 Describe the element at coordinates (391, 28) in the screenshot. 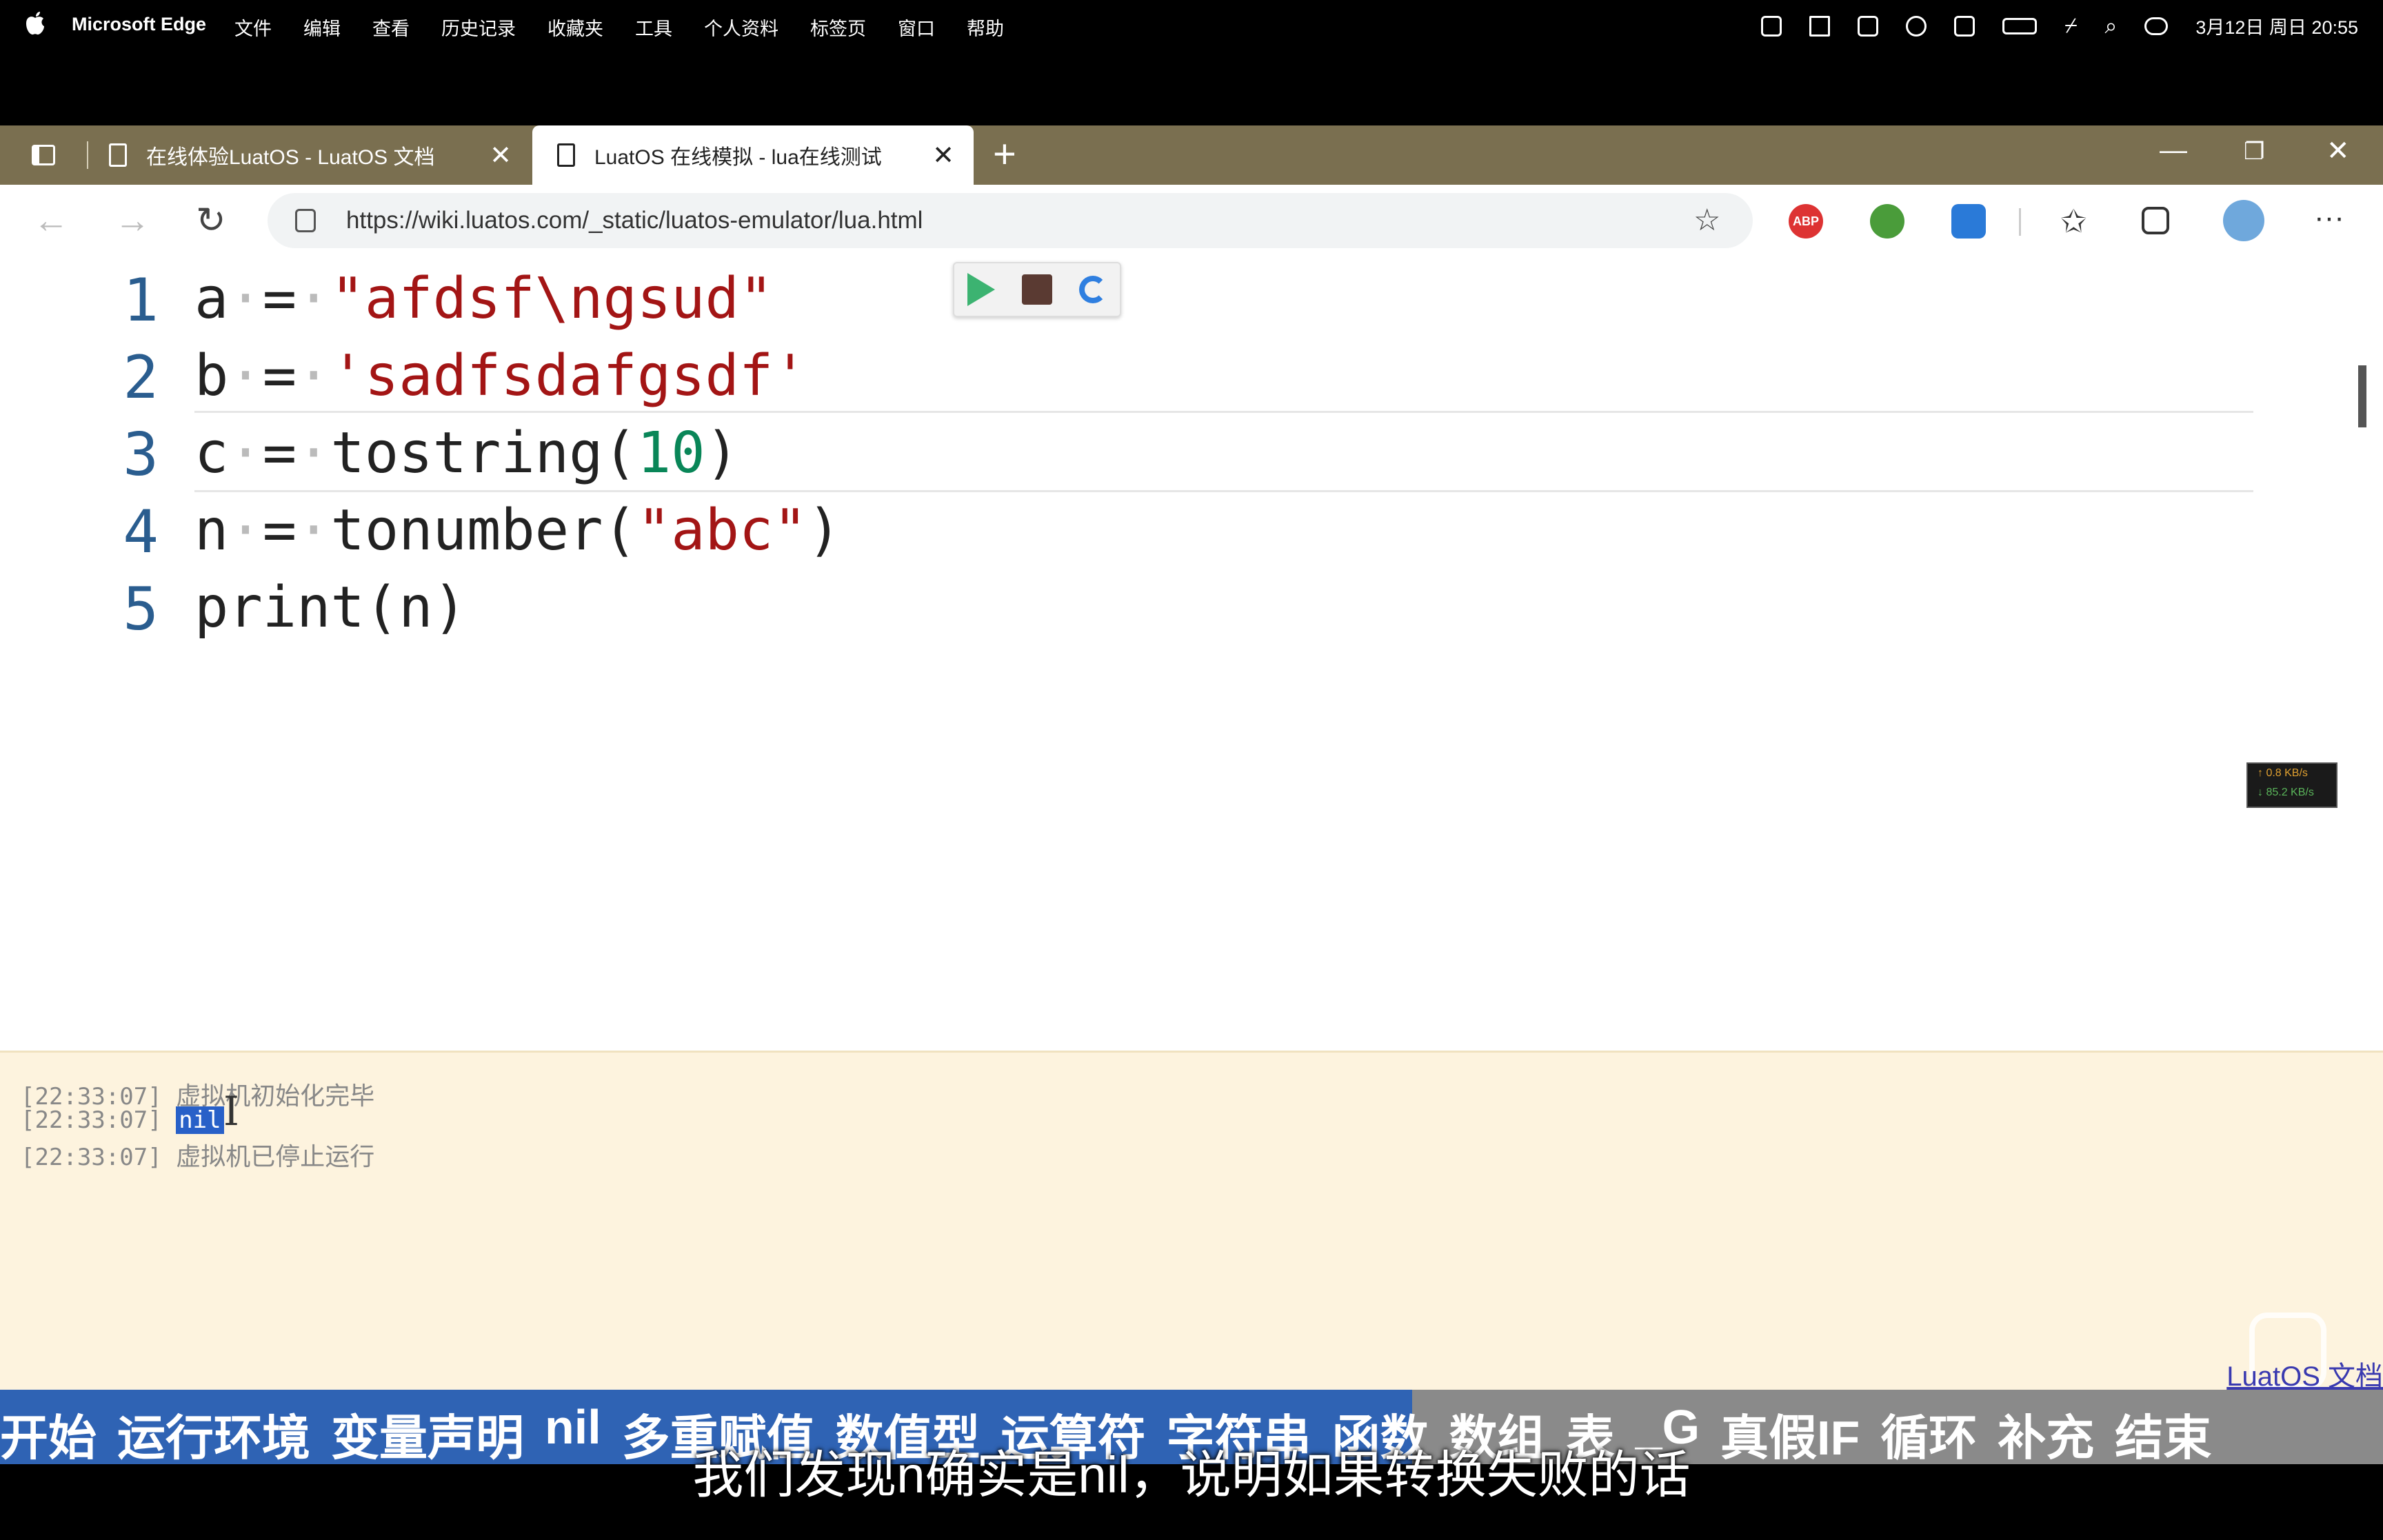

I see `menu-view: 查看` at that location.